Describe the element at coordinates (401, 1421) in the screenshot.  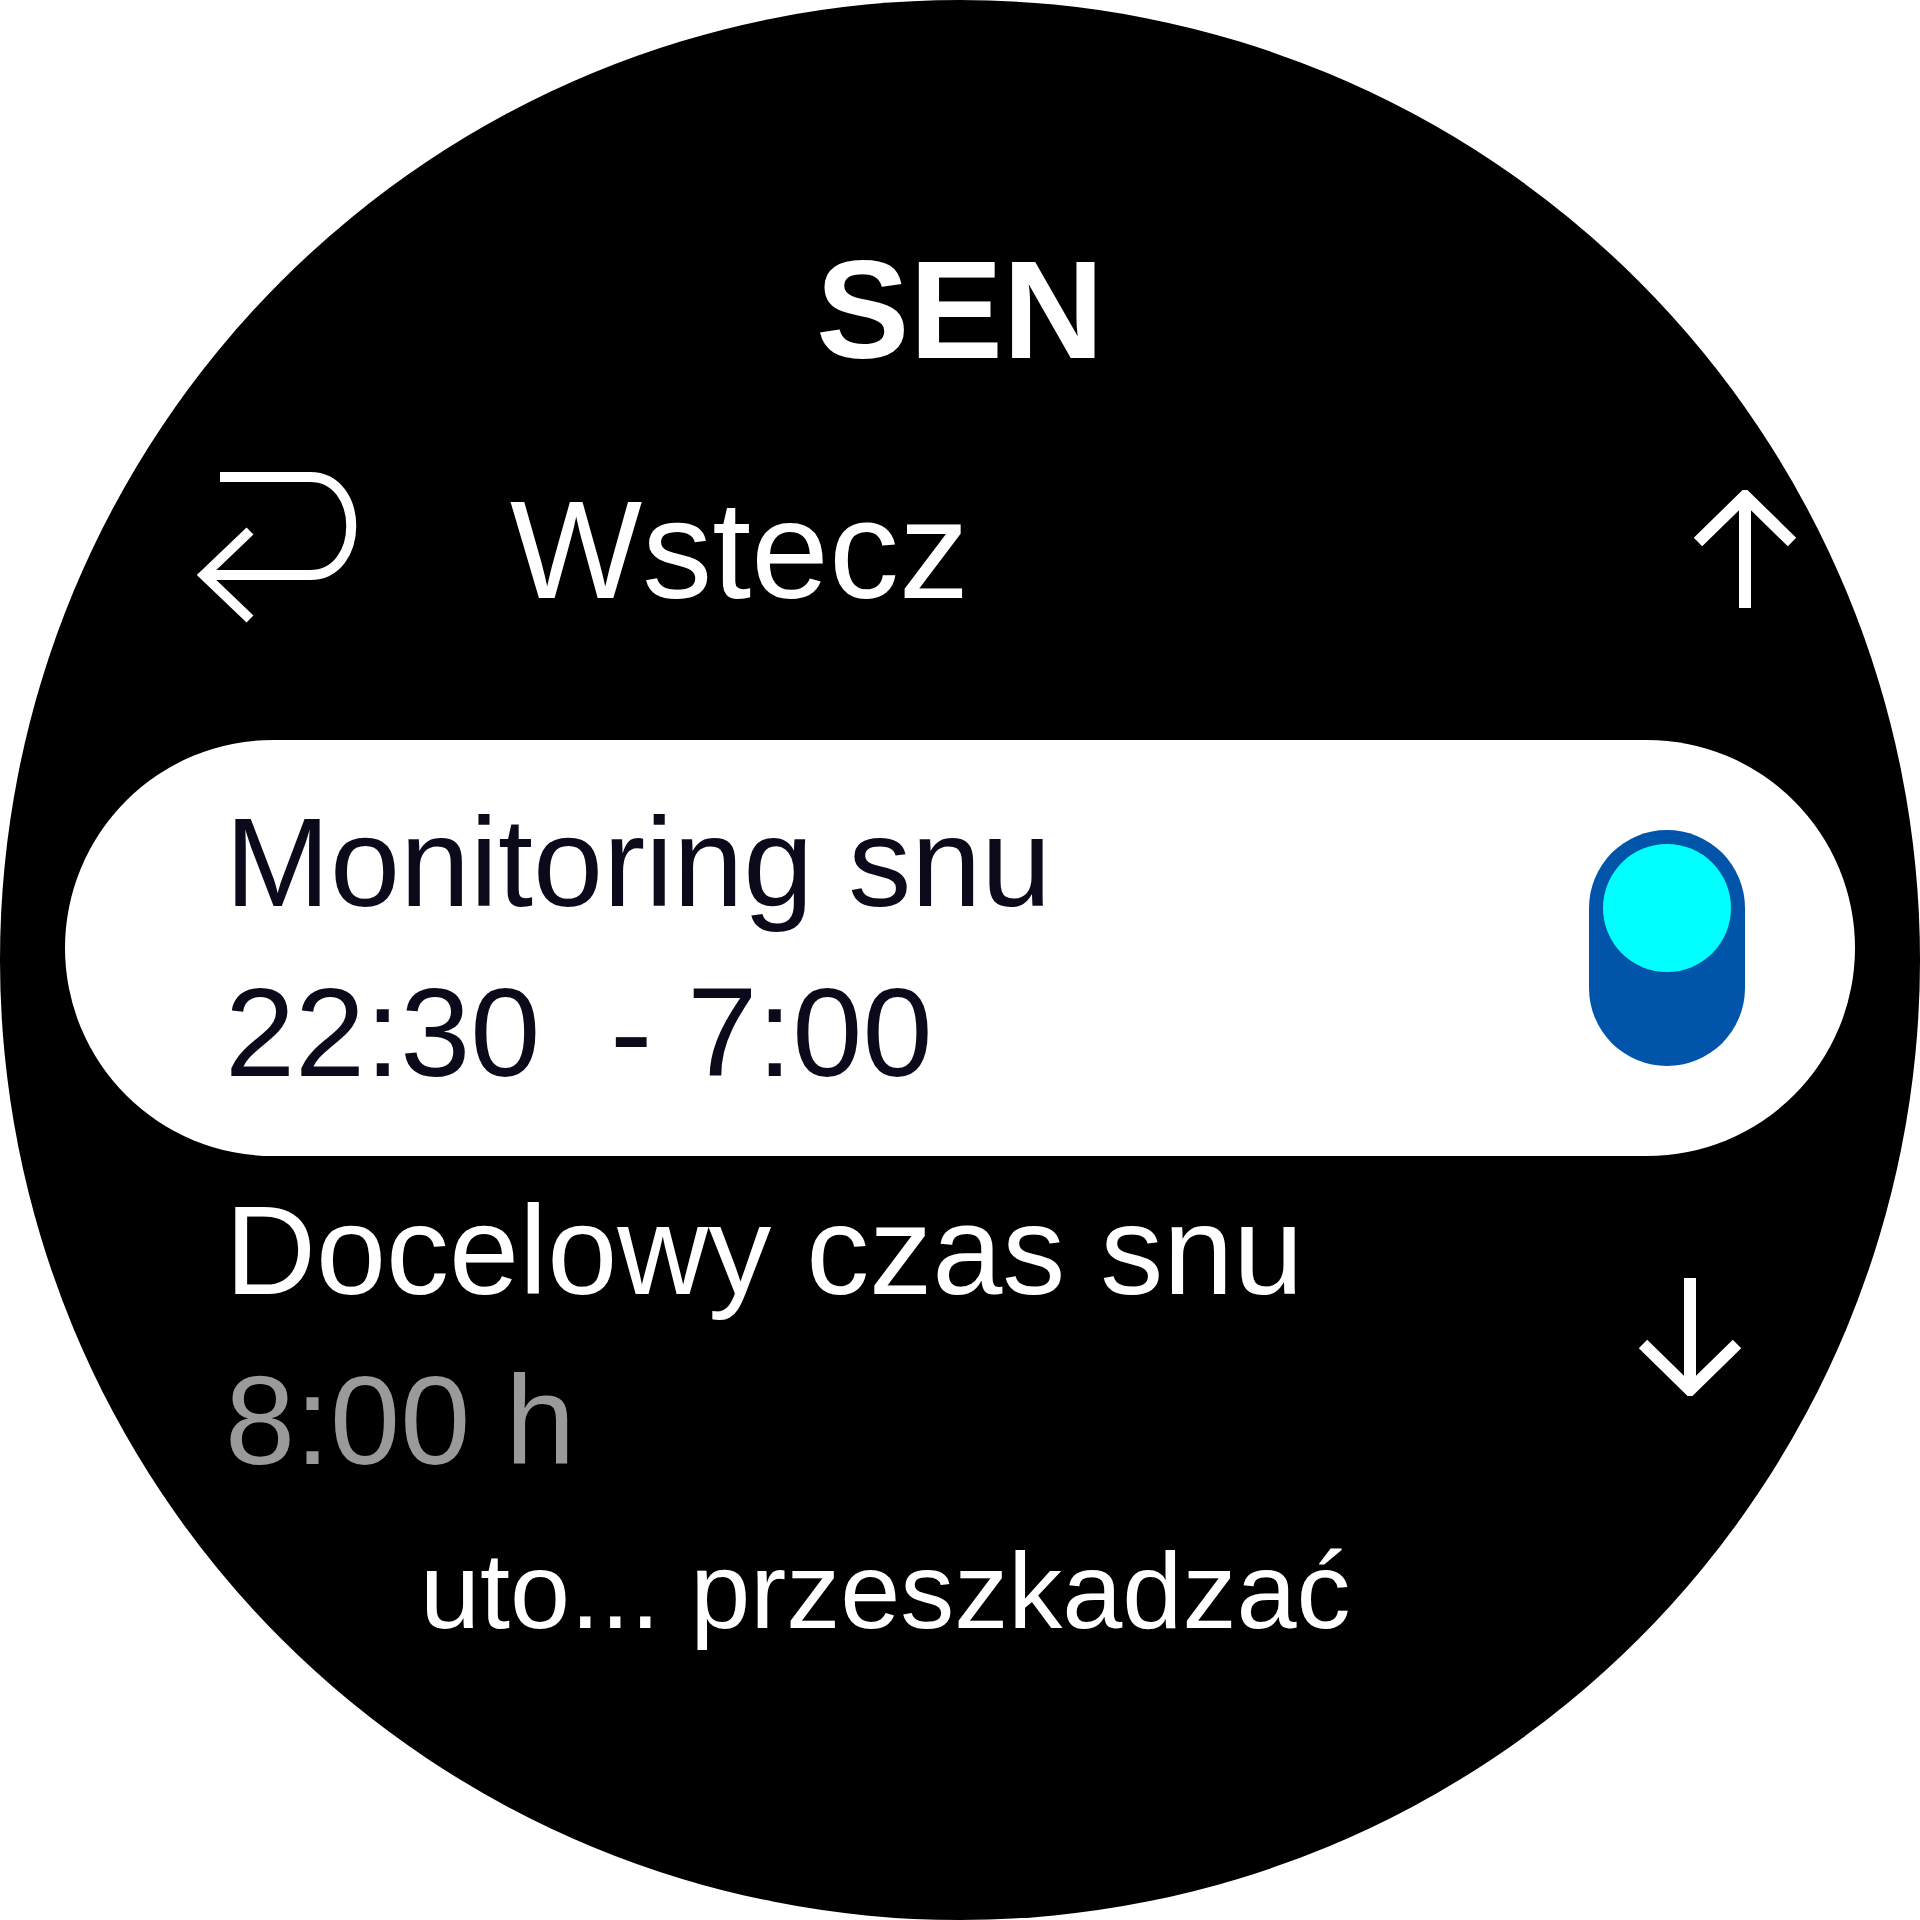
I see `setting-value: 8:00 h` at that location.